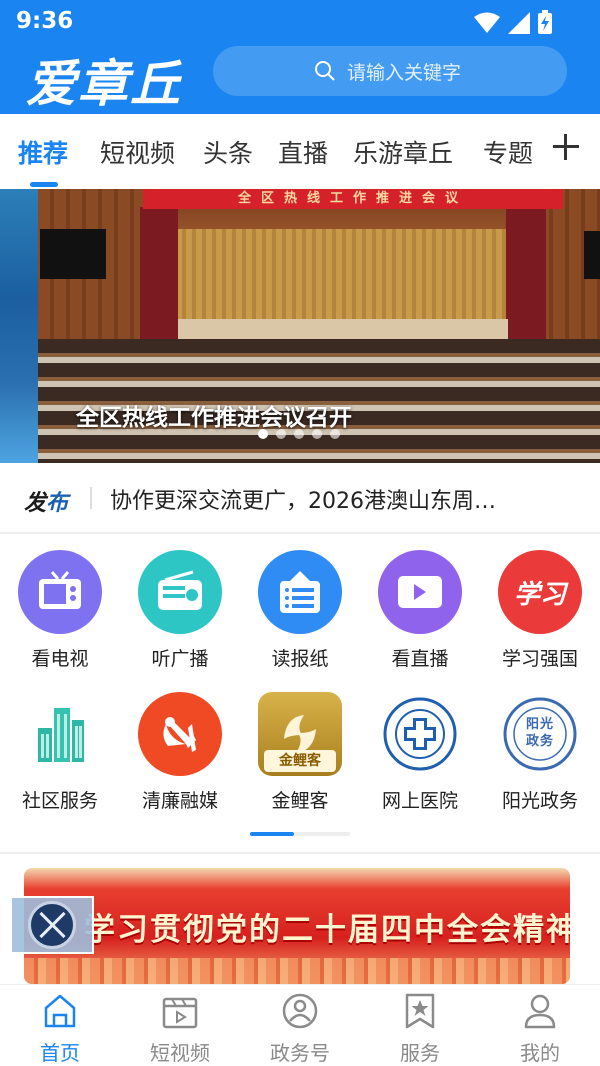 Image resolution: width=600 pixels, height=1066 pixels. I want to click on floating-close-badge, so click(52, 925).